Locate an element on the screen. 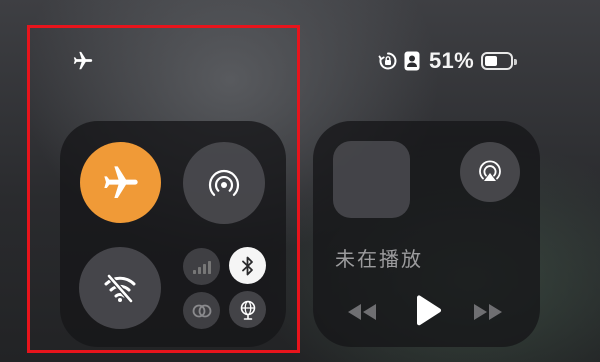 This screenshot has width=600, height=362. play-icon is located at coordinates (429, 310).